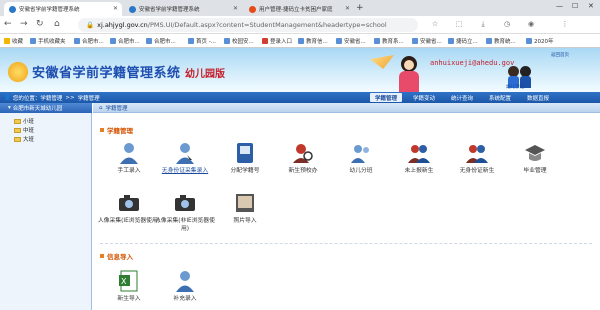 Image resolution: width=600 pixels, height=310 pixels. Describe the element at coordinates (483, 25) in the screenshot. I see `download-icon: ⤓` at that location.